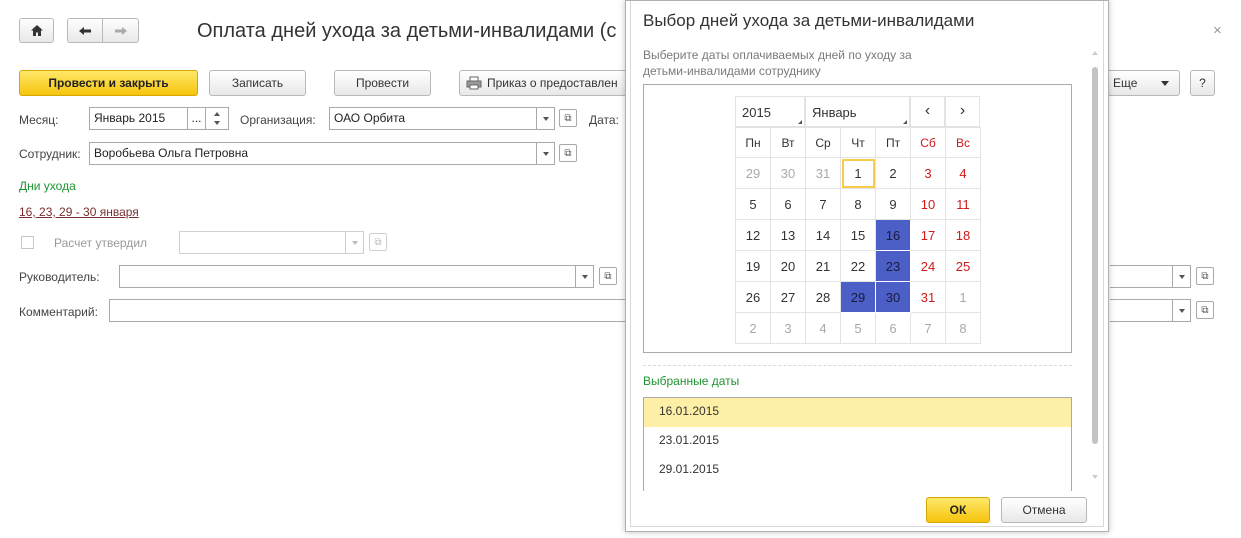 The height and width of the screenshot is (538, 1241). Describe the element at coordinates (79, 212) in the screenshot. I see `care-days-link: 16, 23, 29 - 30 января` at that location.